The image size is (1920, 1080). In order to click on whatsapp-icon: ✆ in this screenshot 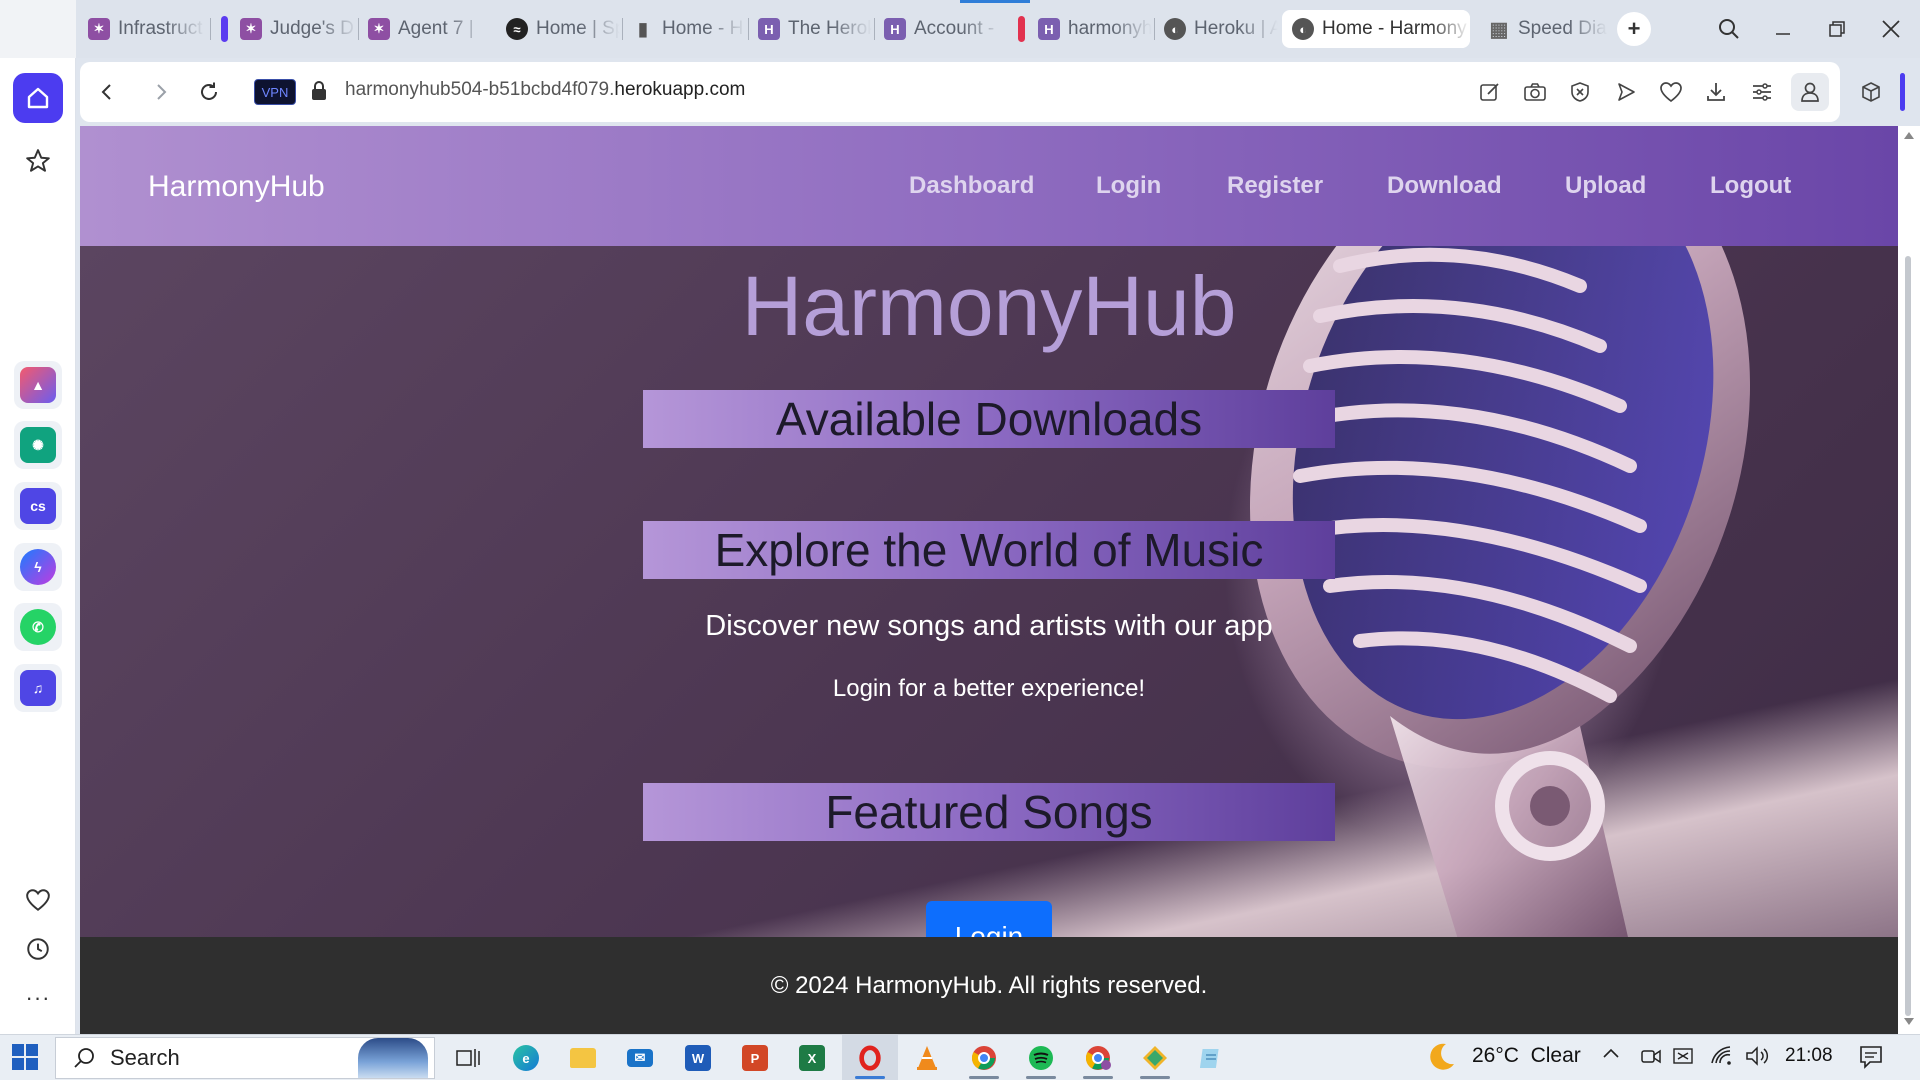, I will do `click(38, 627)`.